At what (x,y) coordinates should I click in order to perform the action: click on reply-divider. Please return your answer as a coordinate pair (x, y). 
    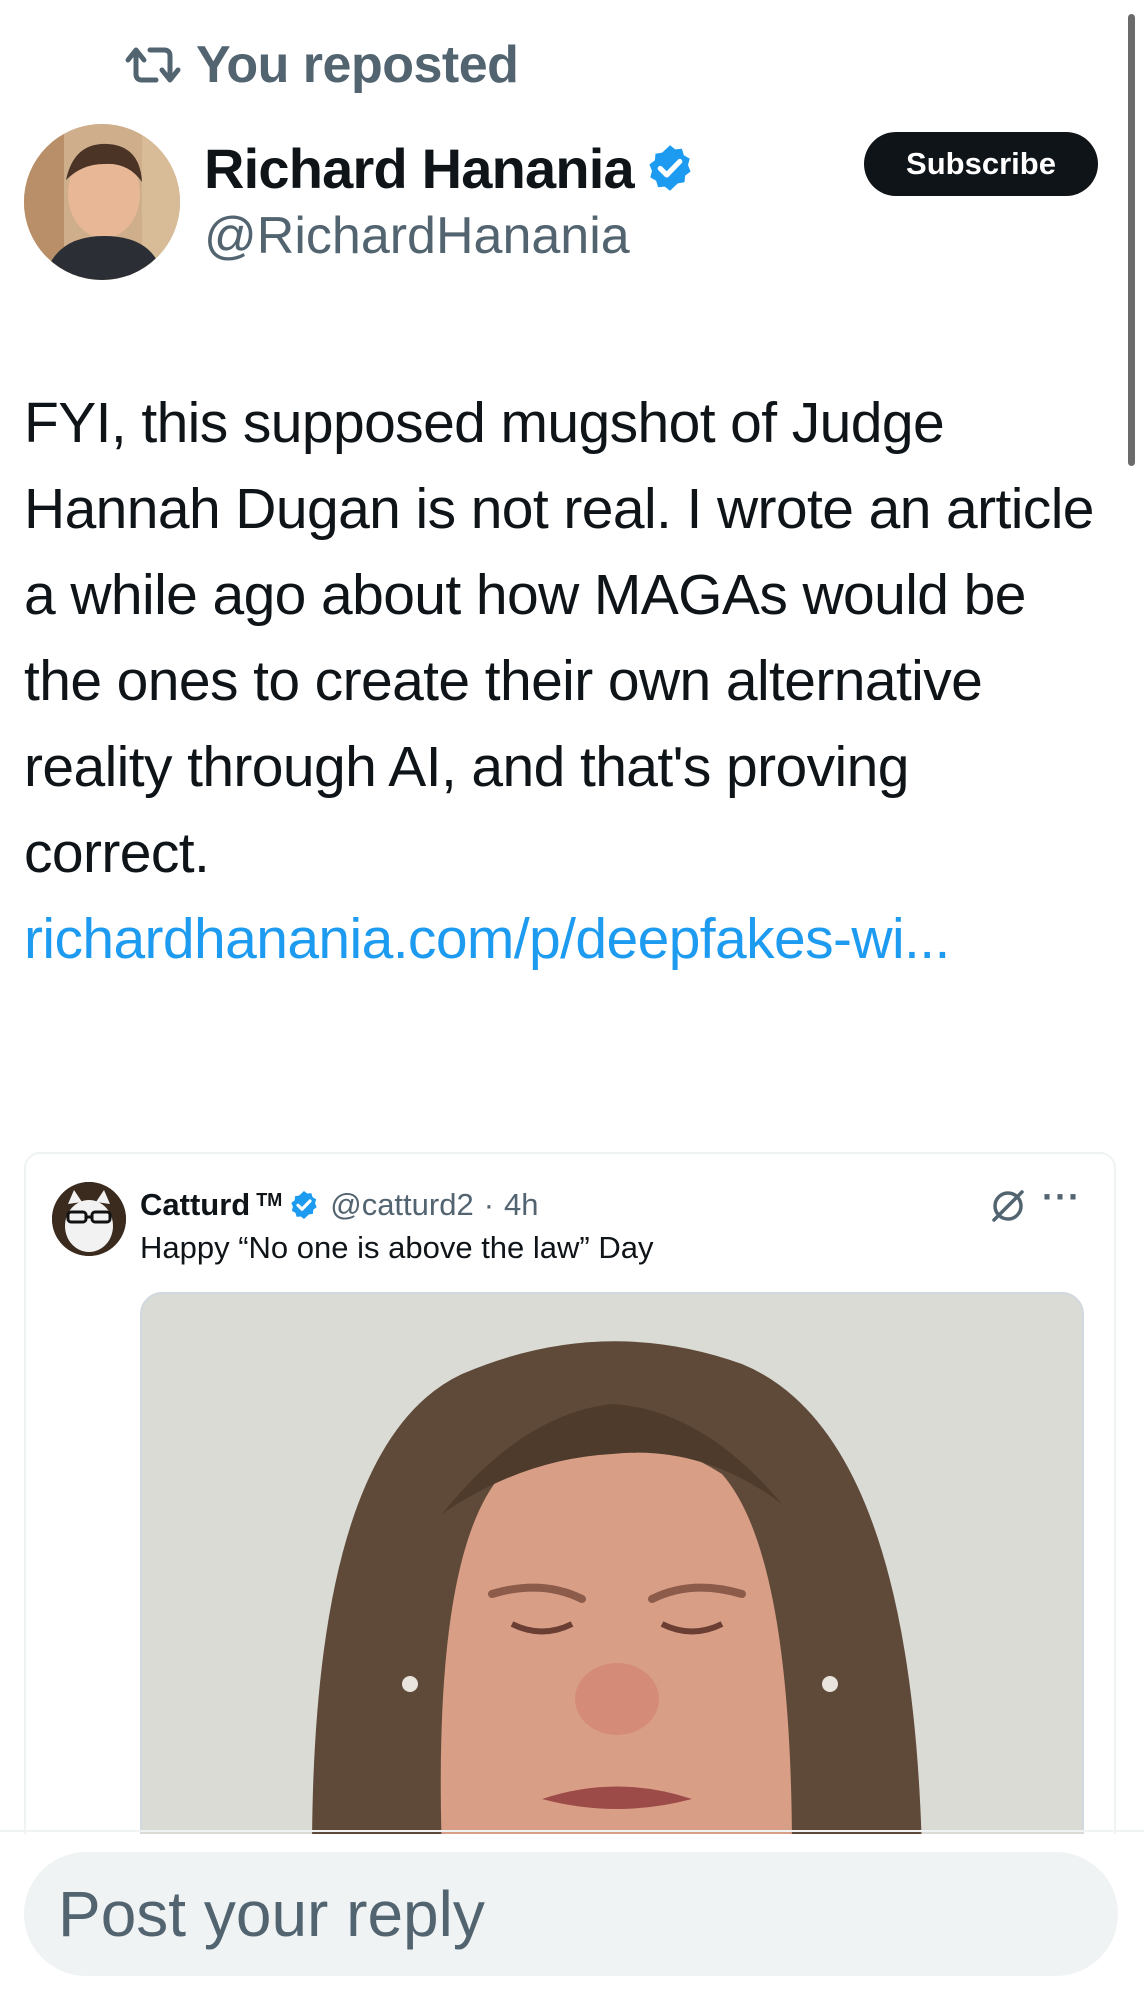
    Looking at the image, I should click on (572, 1831).